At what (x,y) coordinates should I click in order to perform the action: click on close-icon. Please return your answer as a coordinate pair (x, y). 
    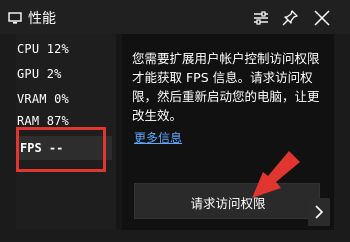
    Looking at the image, I should click on (322, 18).